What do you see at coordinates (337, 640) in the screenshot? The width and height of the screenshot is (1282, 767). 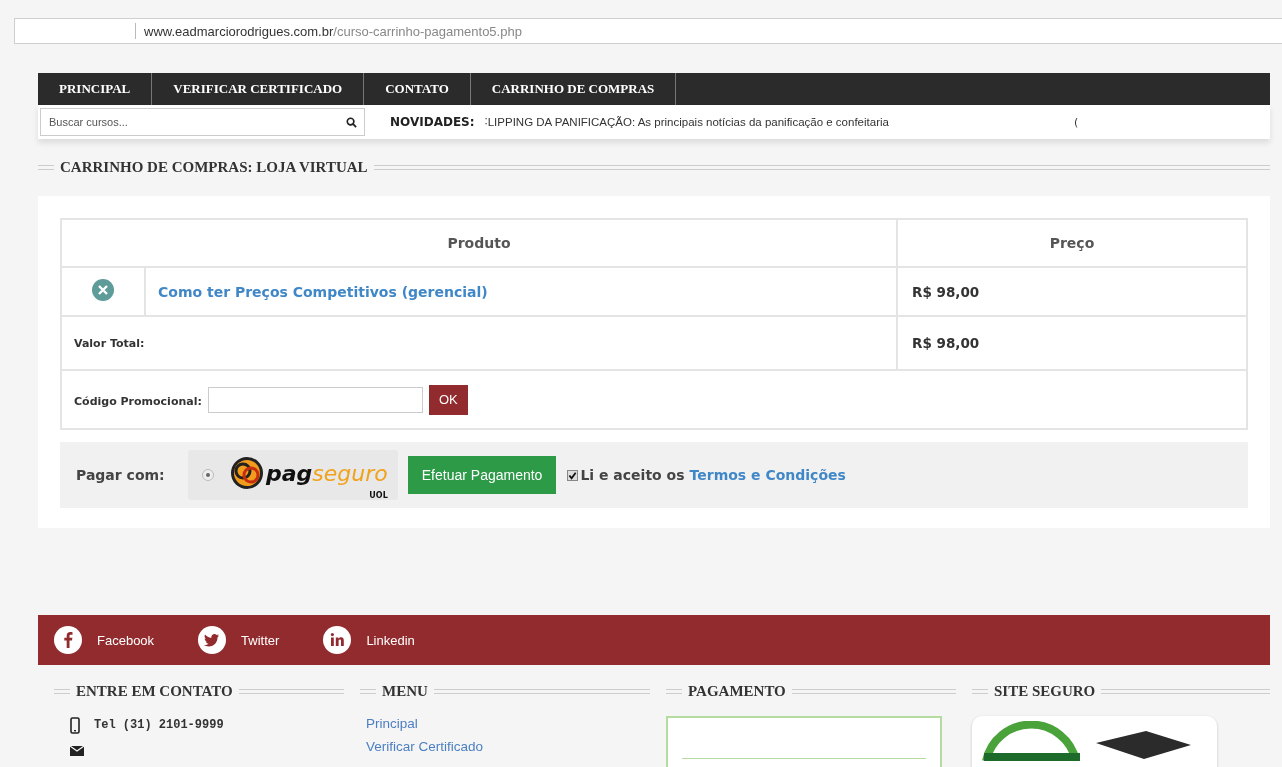 I see `linkedin-icon` at bounding box center [337, 640].